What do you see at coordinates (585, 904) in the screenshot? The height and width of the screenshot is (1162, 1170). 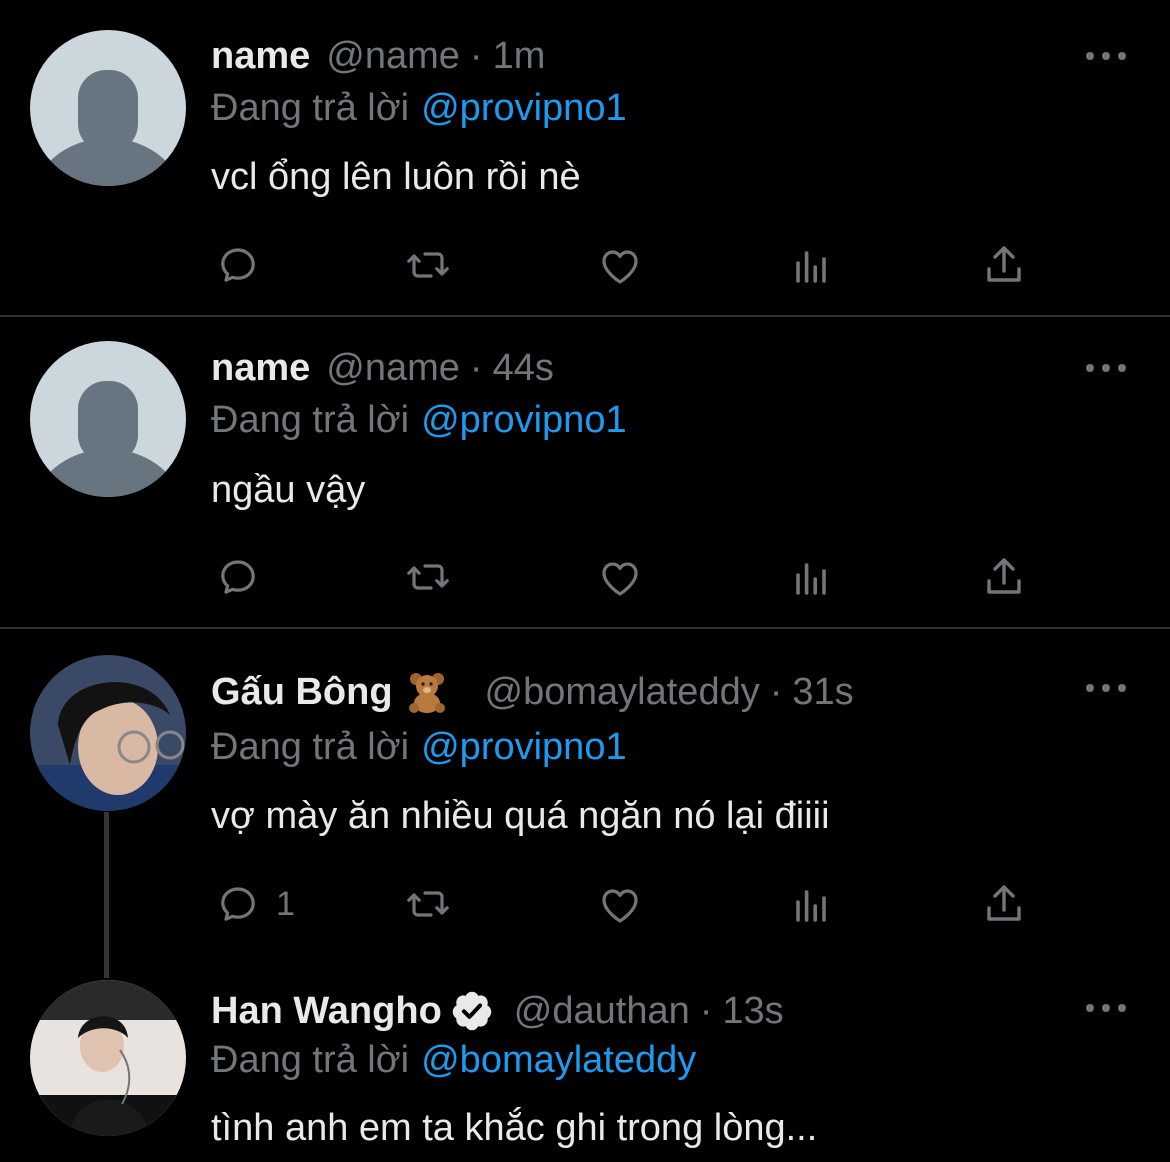 I see `action-bar: 1` at bounding box center [585, 904].